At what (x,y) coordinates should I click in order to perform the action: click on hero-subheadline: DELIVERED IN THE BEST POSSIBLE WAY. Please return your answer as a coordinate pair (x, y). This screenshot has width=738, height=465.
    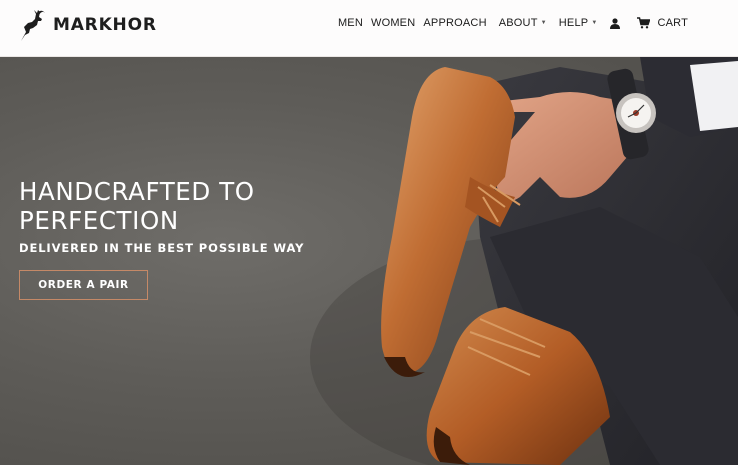
    Looking at the image, I should click on (162, 248).